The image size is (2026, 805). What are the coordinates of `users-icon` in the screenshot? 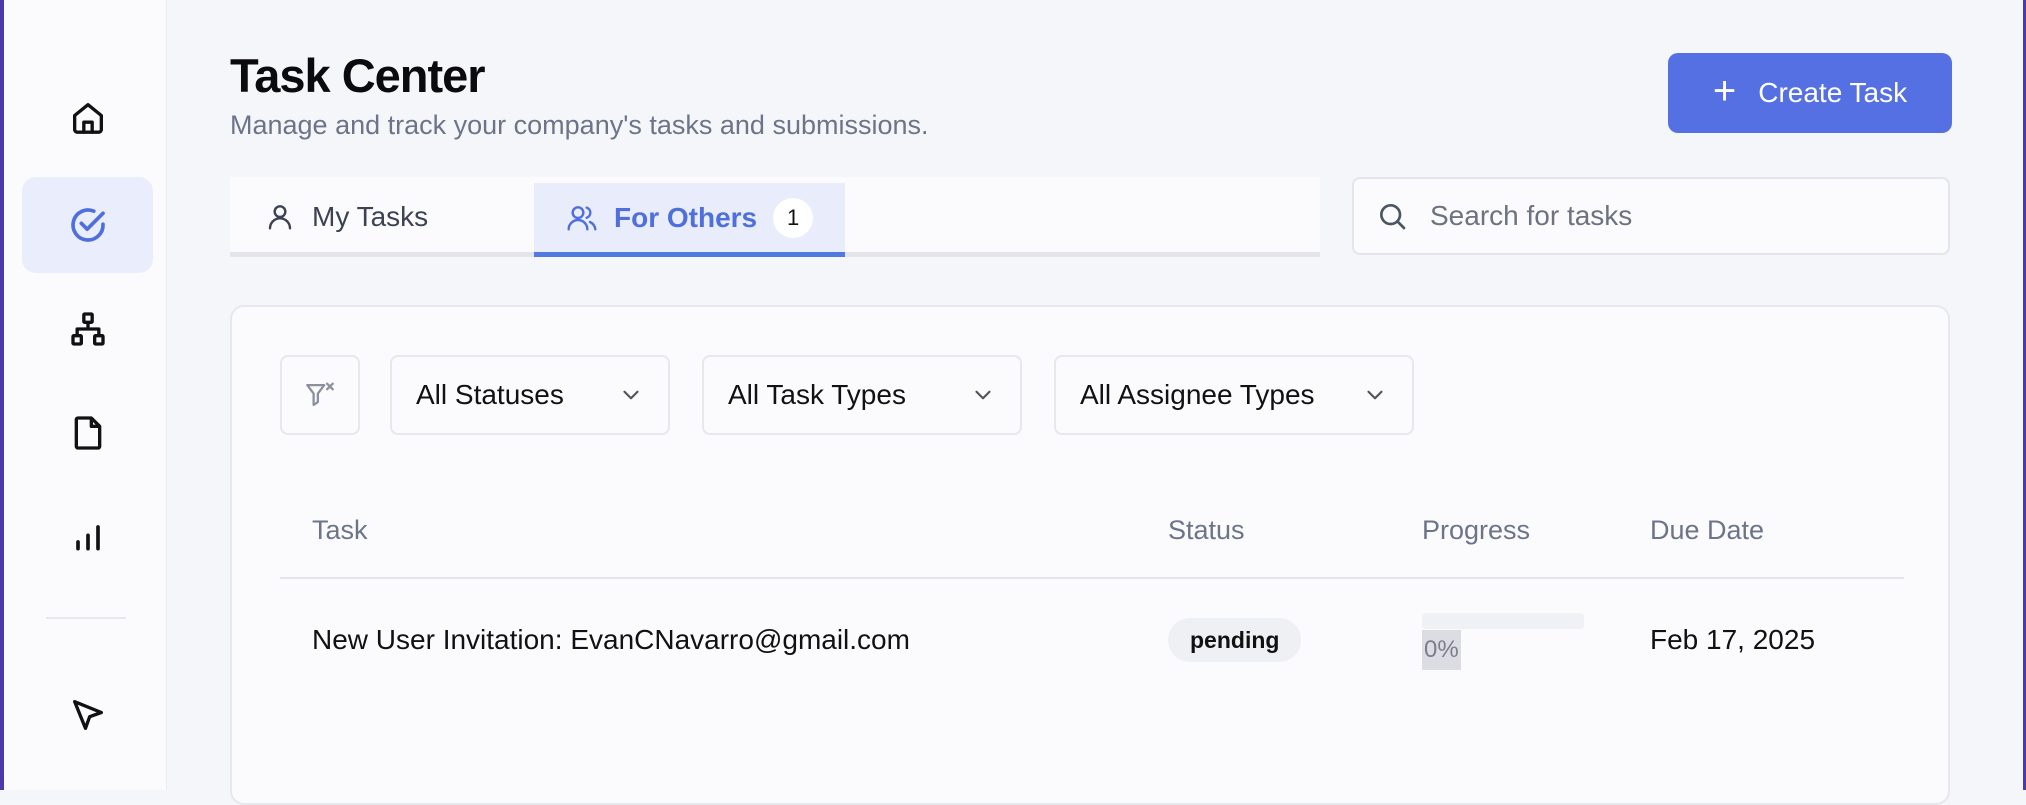 It's located at (582, 218).